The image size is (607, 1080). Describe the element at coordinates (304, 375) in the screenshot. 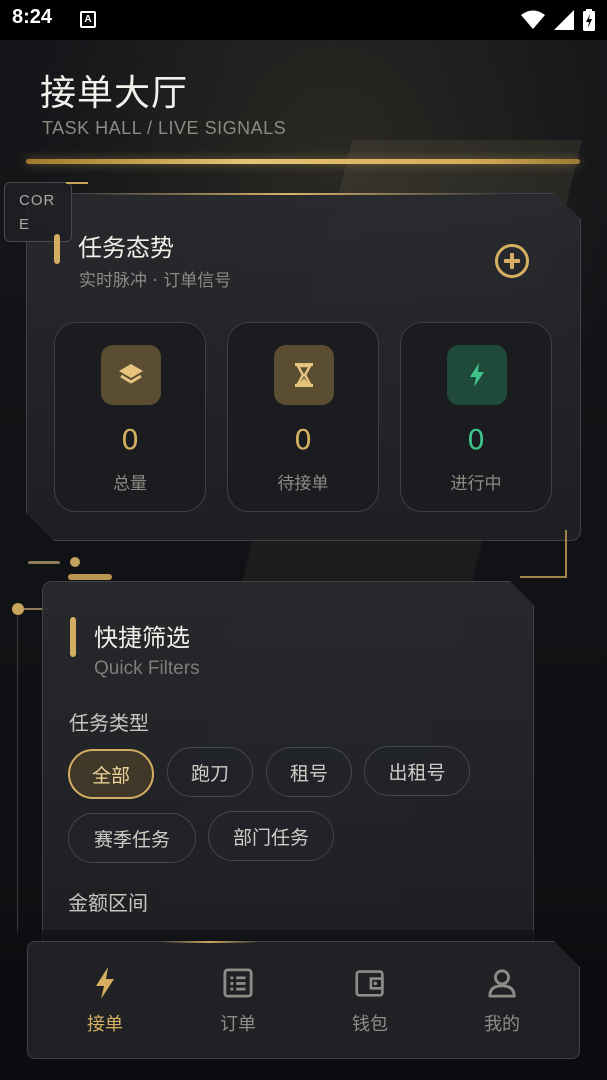

I see `hourglass-icon` at that location.